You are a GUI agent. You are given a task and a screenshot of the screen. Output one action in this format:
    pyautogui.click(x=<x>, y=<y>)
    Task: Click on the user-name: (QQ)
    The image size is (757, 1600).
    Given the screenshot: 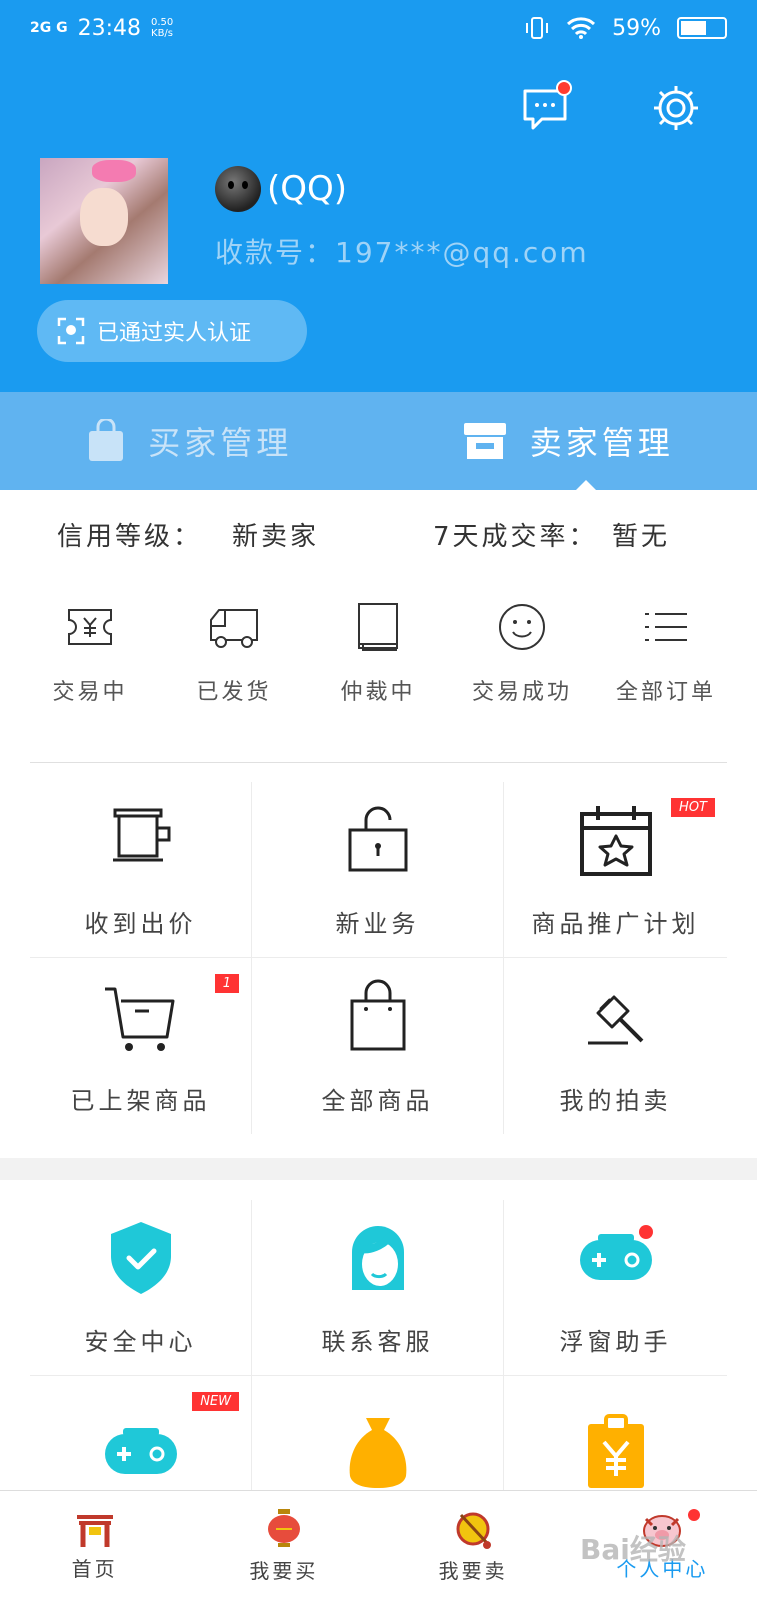 What is the action you would take?
    pyautogui.click(x=281, y=189)
    